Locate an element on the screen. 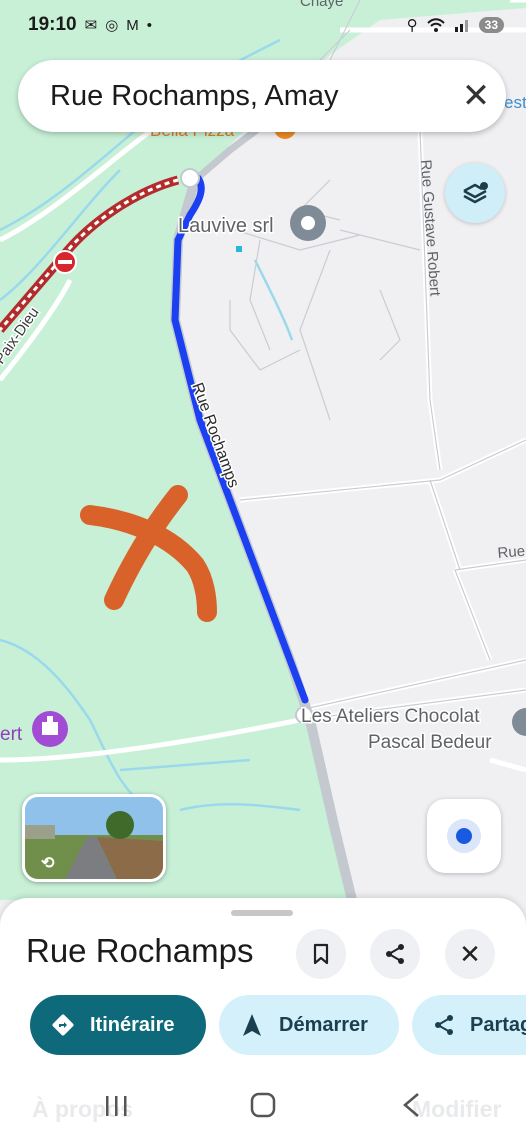  start-label: Démarrer is located at coordinates (323, 1024).